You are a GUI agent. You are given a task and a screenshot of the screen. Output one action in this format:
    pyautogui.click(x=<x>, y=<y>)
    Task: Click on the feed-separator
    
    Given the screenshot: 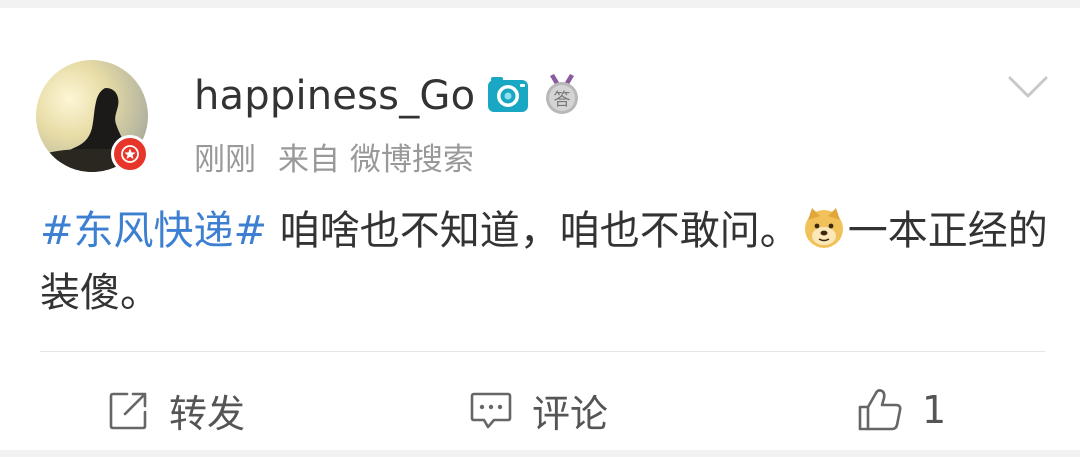 What is the action you would take?
    pyautogui.click(x=540, y=453)
    